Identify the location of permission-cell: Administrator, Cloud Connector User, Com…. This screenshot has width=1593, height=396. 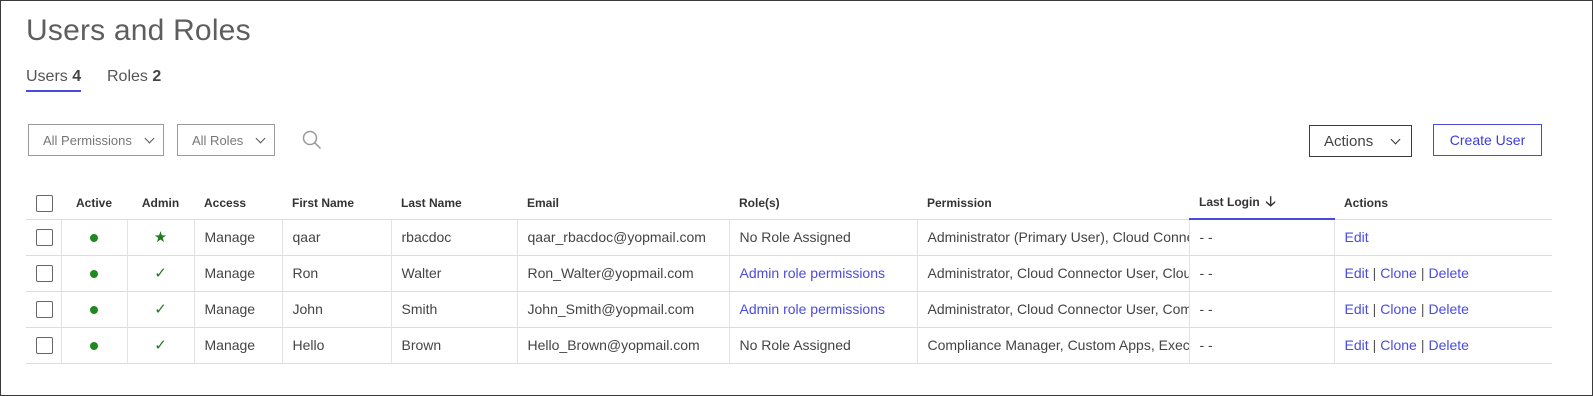
(1052, 309).